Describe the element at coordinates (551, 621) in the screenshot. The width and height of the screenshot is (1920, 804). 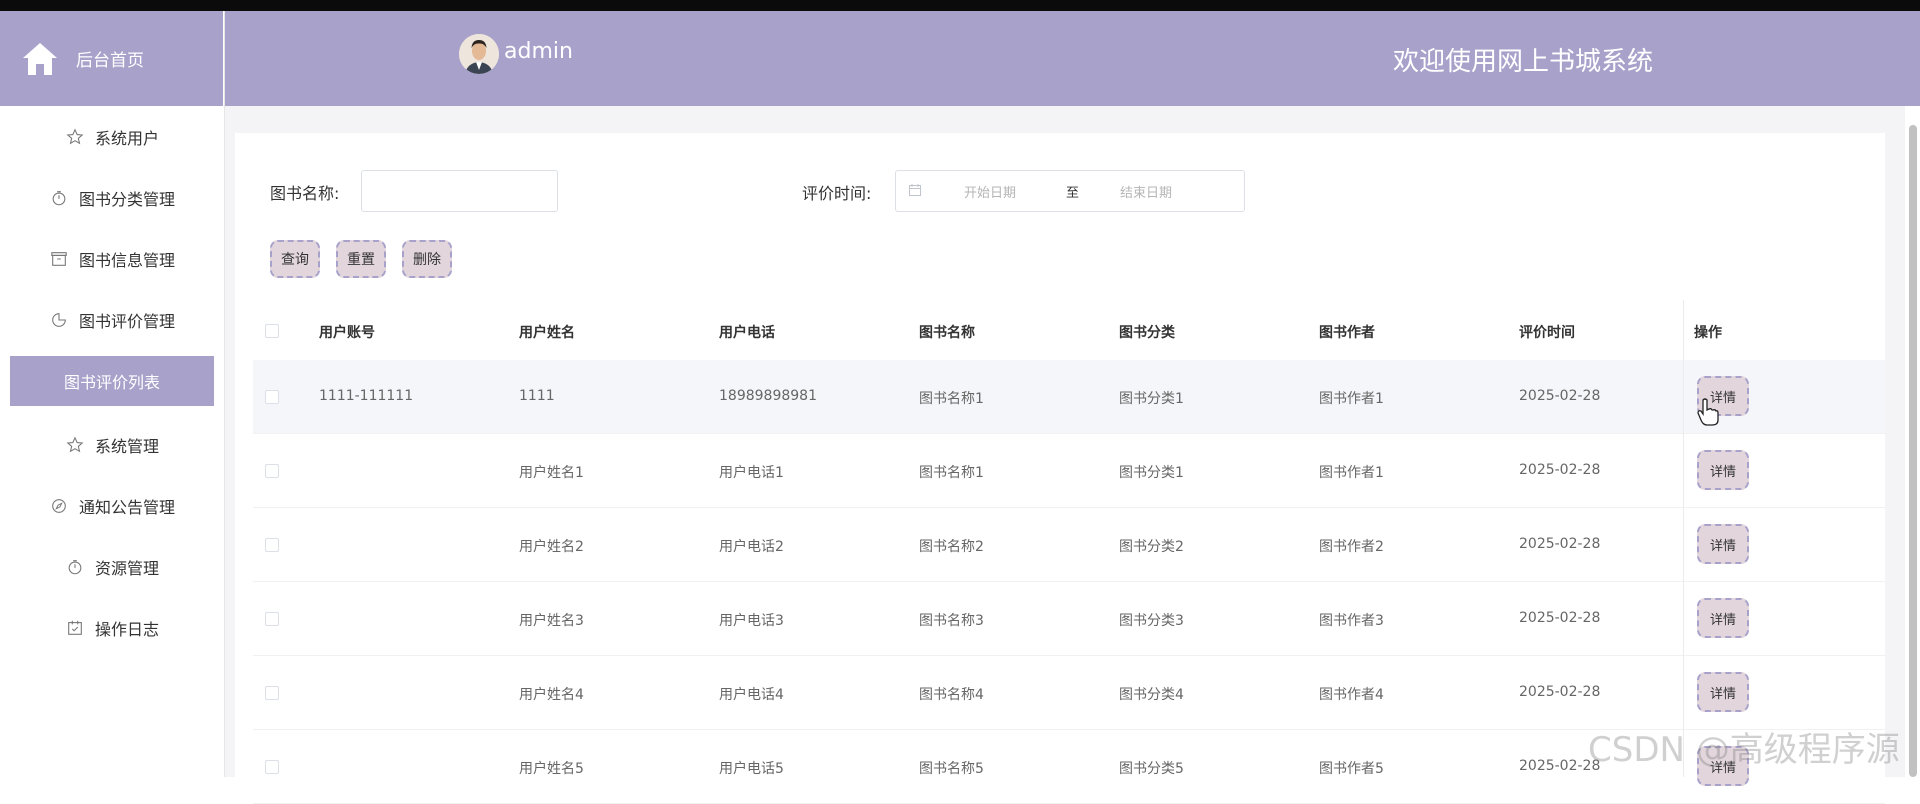
I see `table-cell: 用户姓名3` at that location.